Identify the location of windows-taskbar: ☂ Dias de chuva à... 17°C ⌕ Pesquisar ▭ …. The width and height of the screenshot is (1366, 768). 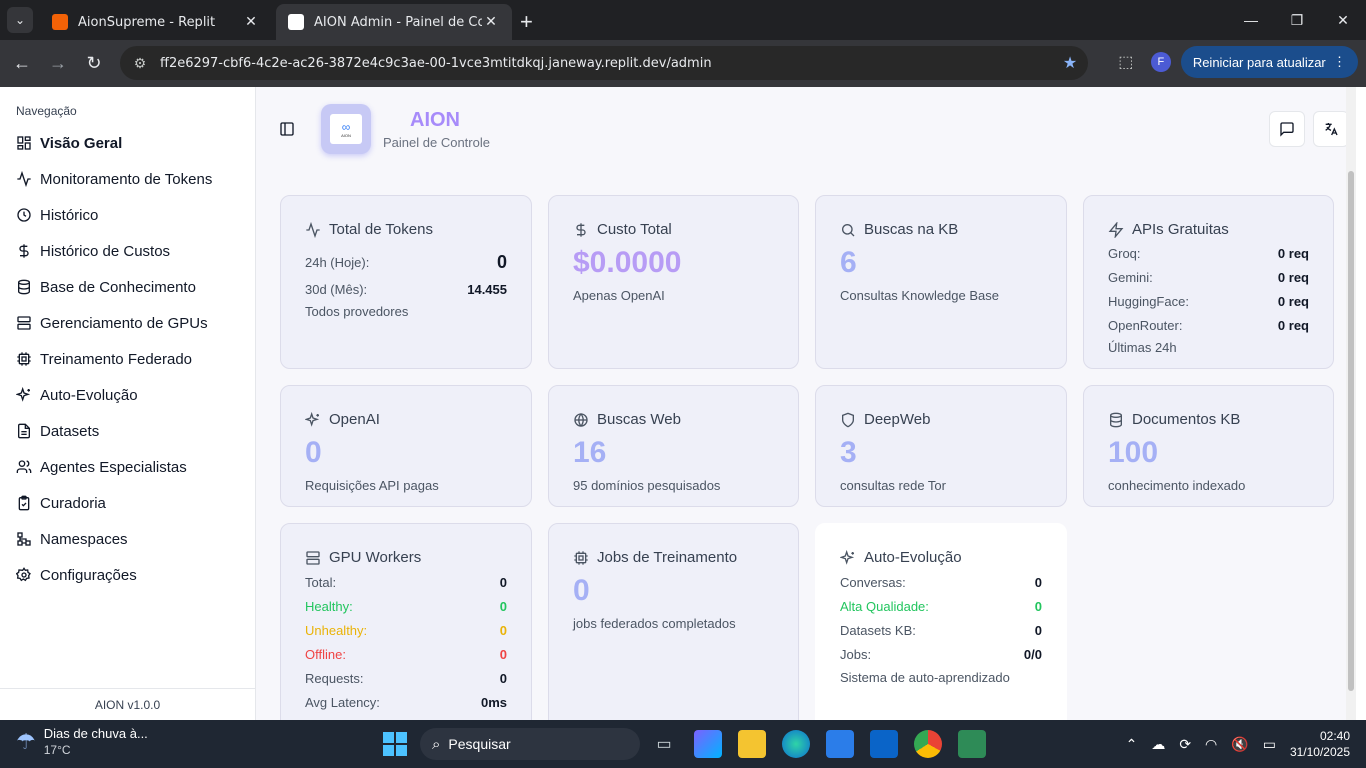
(683, 744).